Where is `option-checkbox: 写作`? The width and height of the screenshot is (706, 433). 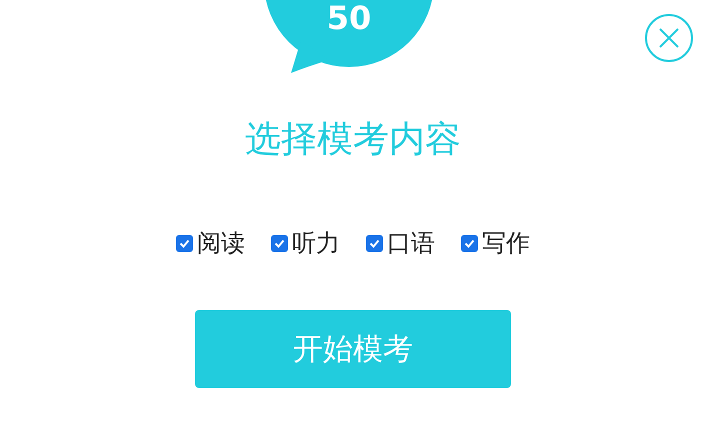 option-checkbox: 写作 is located at coordinates (495, 243).